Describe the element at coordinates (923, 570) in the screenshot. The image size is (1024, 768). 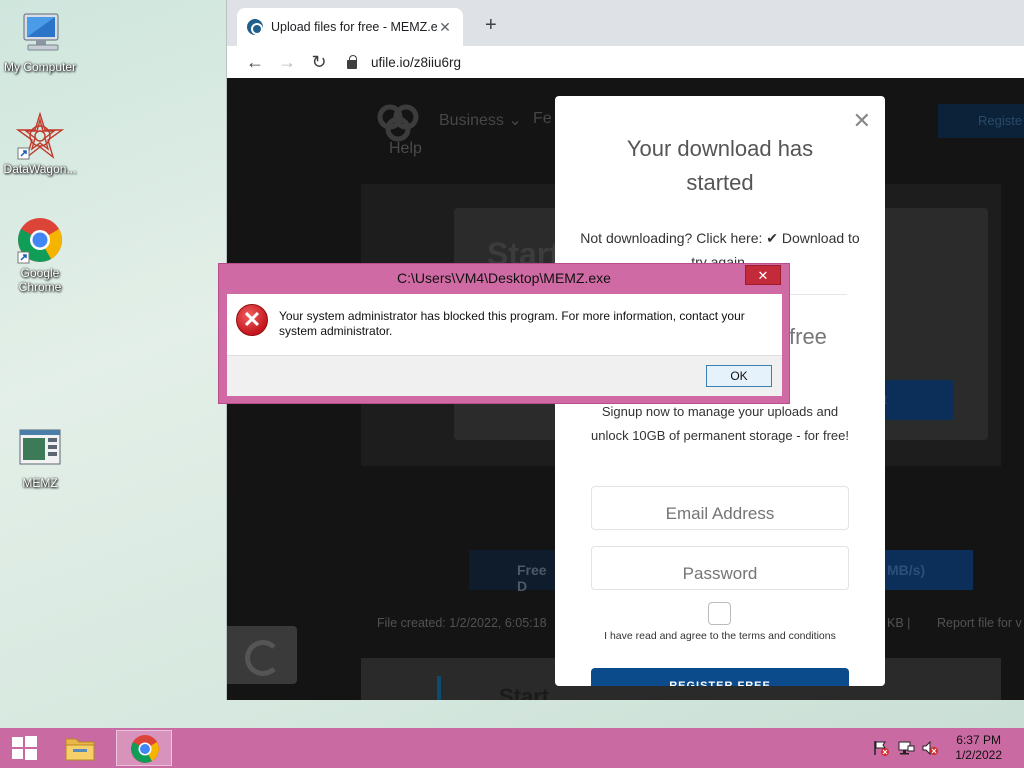
I see `site-fast-download-button: MB/s)` at that location.